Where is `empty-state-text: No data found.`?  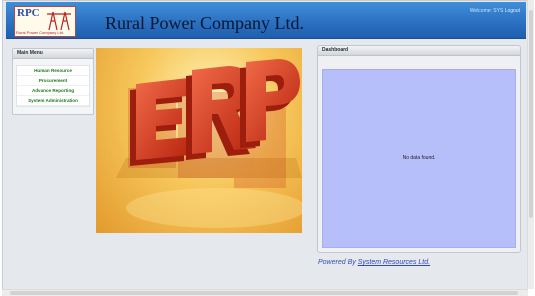
empty-state-text: No data found. is located at coordinates (419, 158).